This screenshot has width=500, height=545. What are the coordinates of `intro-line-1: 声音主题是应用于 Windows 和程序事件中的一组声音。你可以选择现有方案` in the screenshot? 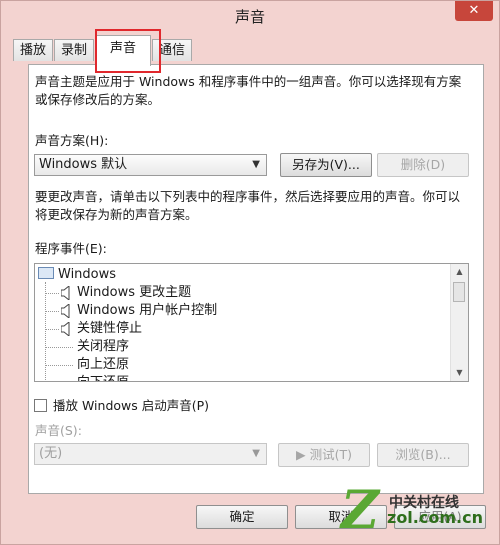 It's located at (248, 81).